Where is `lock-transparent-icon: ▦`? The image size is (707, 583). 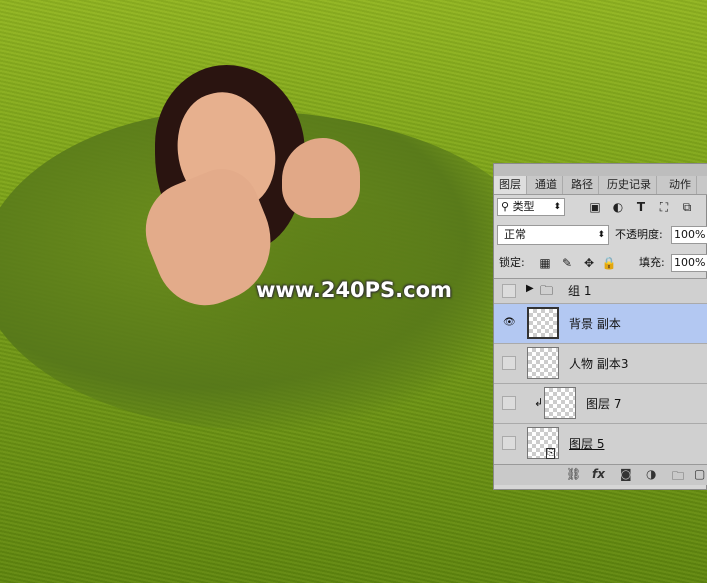 lock-transparent-icon: ▦ is located at coordinates (545, 263).